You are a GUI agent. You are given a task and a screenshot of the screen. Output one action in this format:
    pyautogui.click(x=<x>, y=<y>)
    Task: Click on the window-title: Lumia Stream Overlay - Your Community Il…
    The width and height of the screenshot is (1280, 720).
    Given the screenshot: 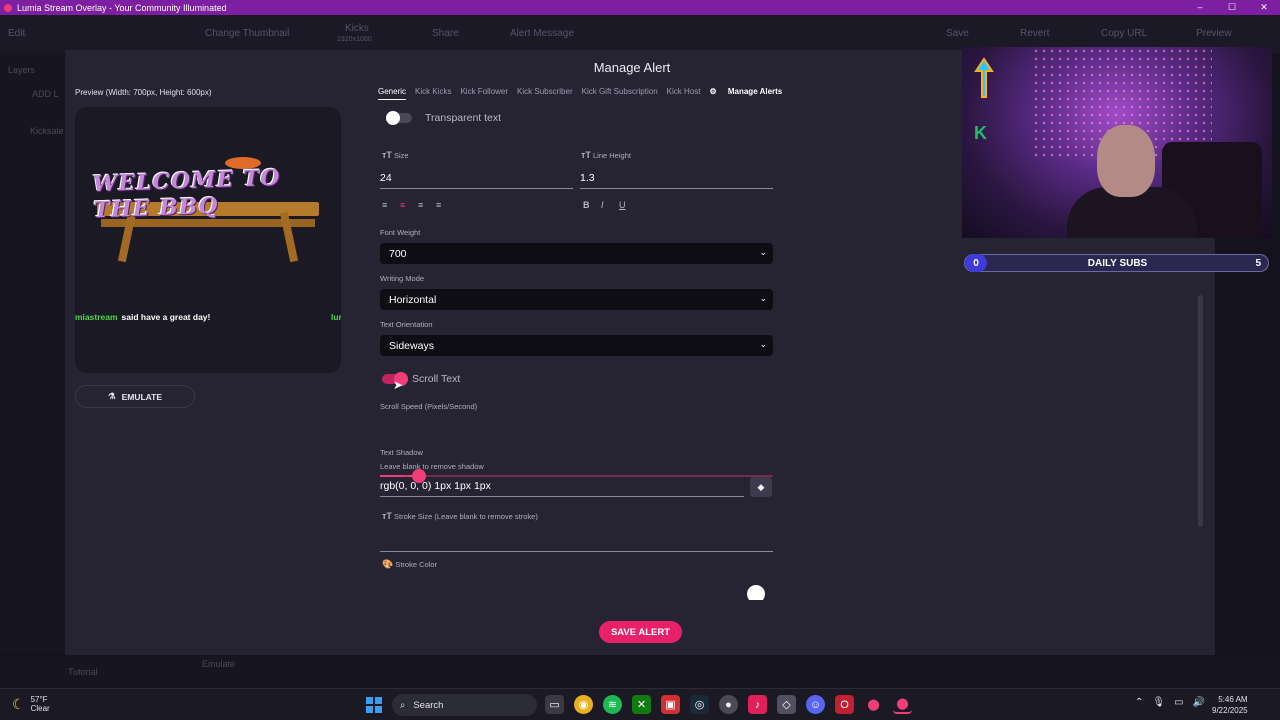 What is the action you would take?
    pyautogui.click(x=122, y=7)
    